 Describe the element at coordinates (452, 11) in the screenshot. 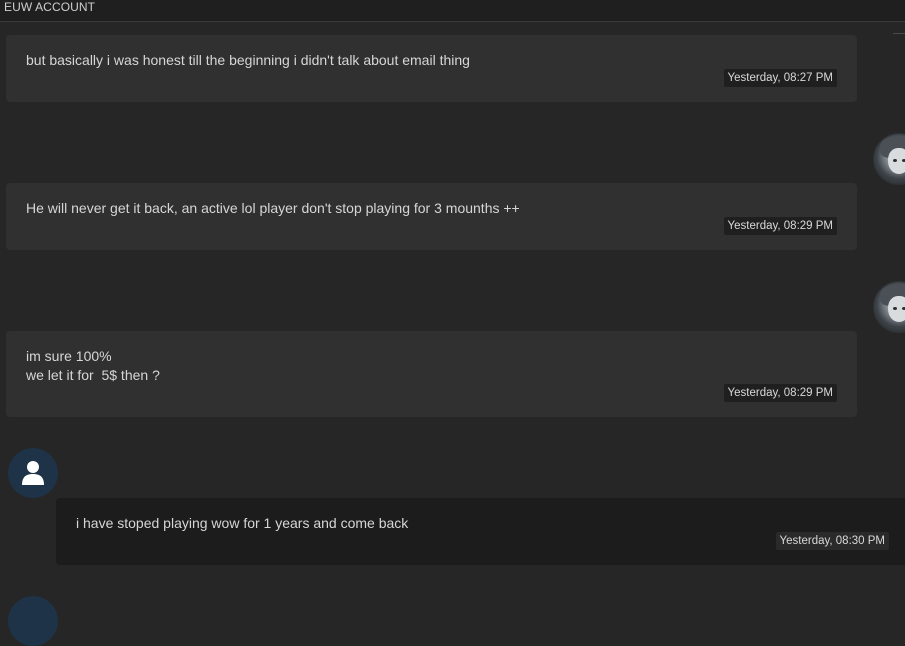

I see `chat-header: EUW ACCOUNT` at that location.